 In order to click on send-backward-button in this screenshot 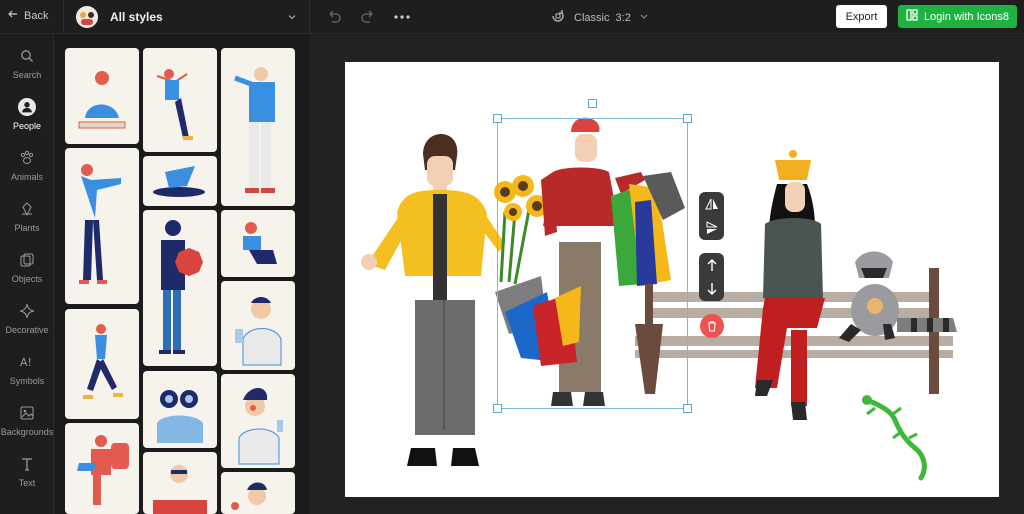, I will do `click(711, 289)`.